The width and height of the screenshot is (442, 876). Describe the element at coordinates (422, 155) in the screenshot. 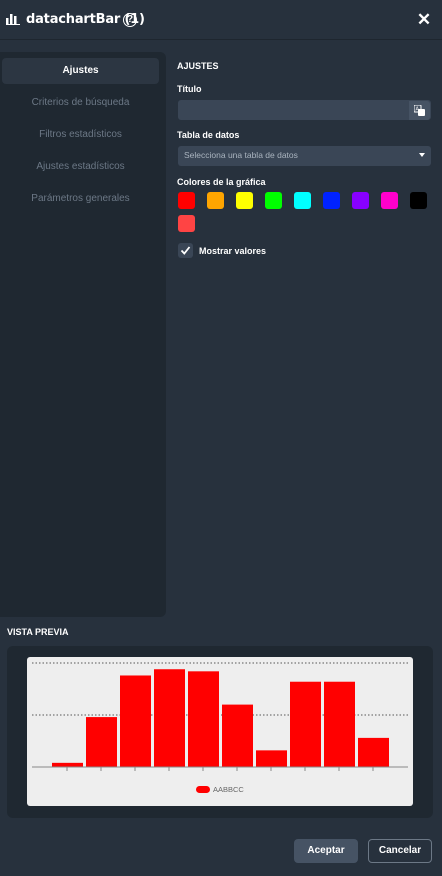

I see `chevron-down-icon` at that location.